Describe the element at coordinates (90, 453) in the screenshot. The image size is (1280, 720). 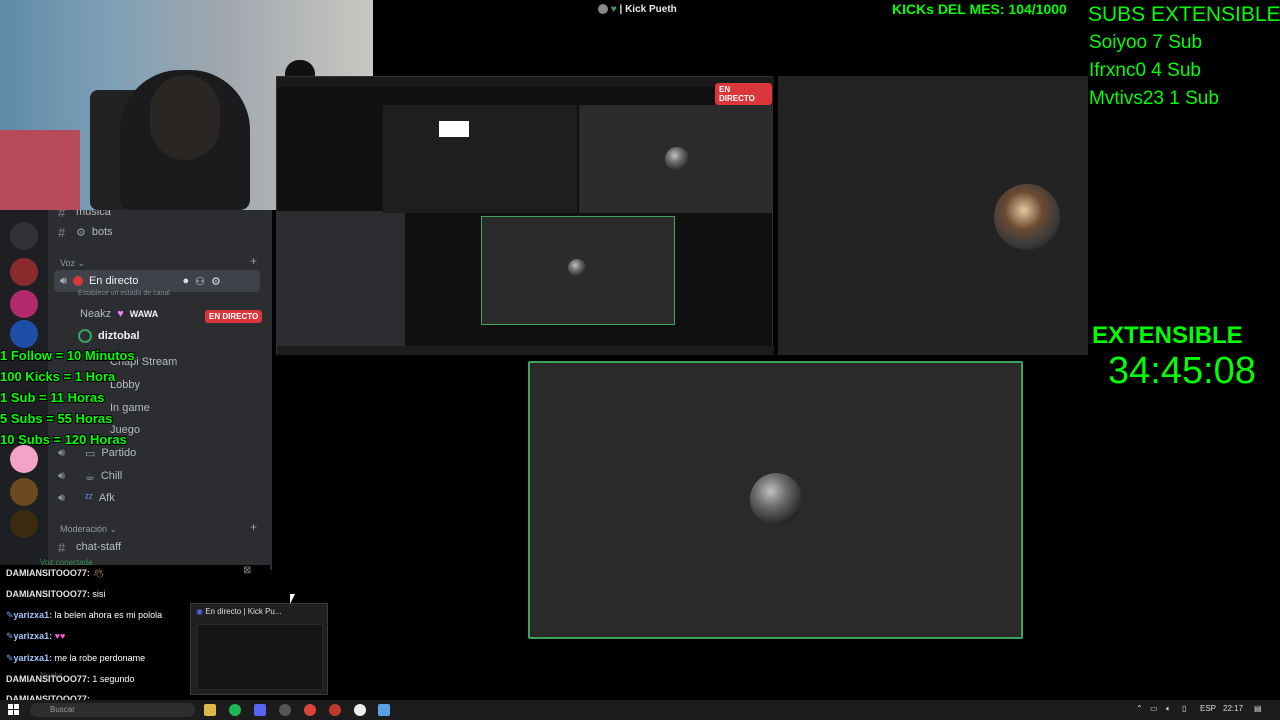
I see `monitor-icon: ▭` at that location.